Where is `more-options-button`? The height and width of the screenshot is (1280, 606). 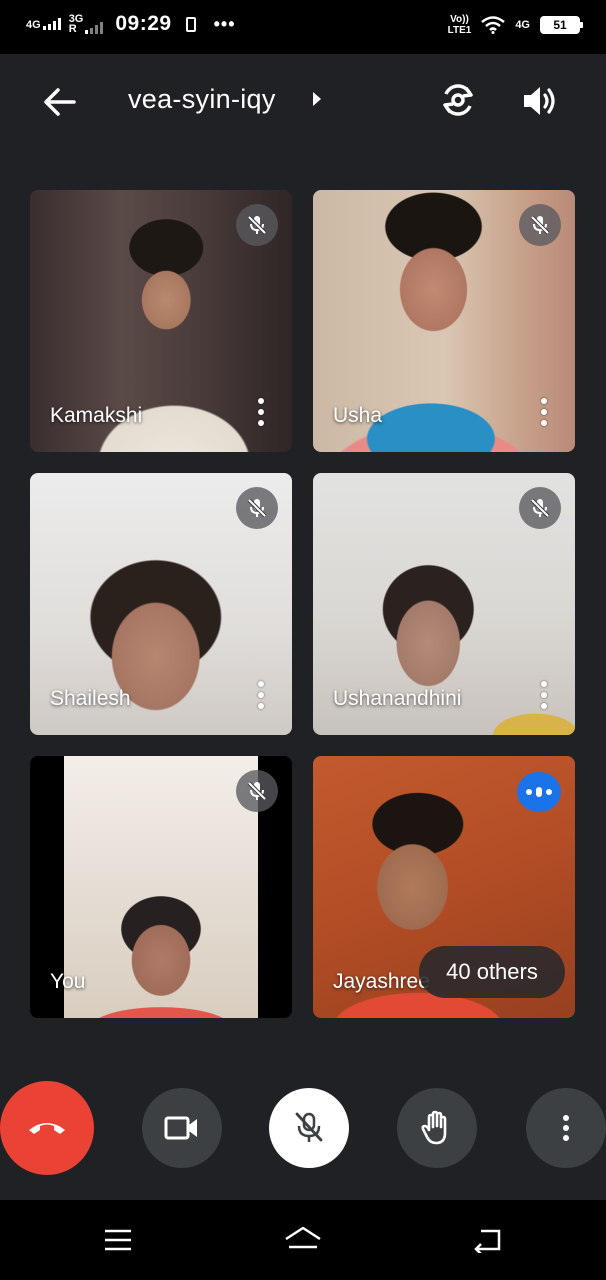 more-options-button is located at coordinates (566, 1128).